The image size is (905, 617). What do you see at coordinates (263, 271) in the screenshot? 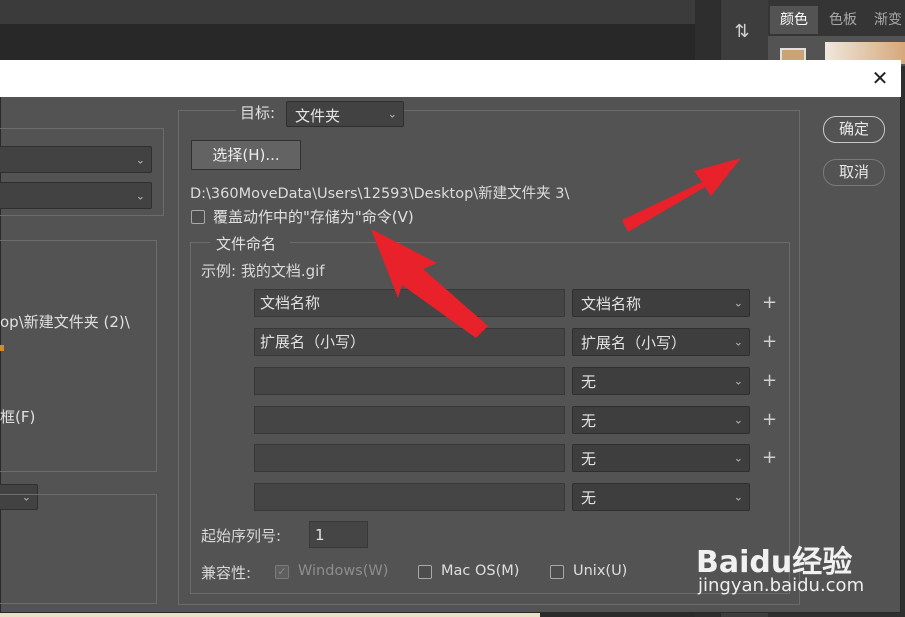
I see `naming-example: 示例: 我的文档.gif` at bounding box center [263, 271].